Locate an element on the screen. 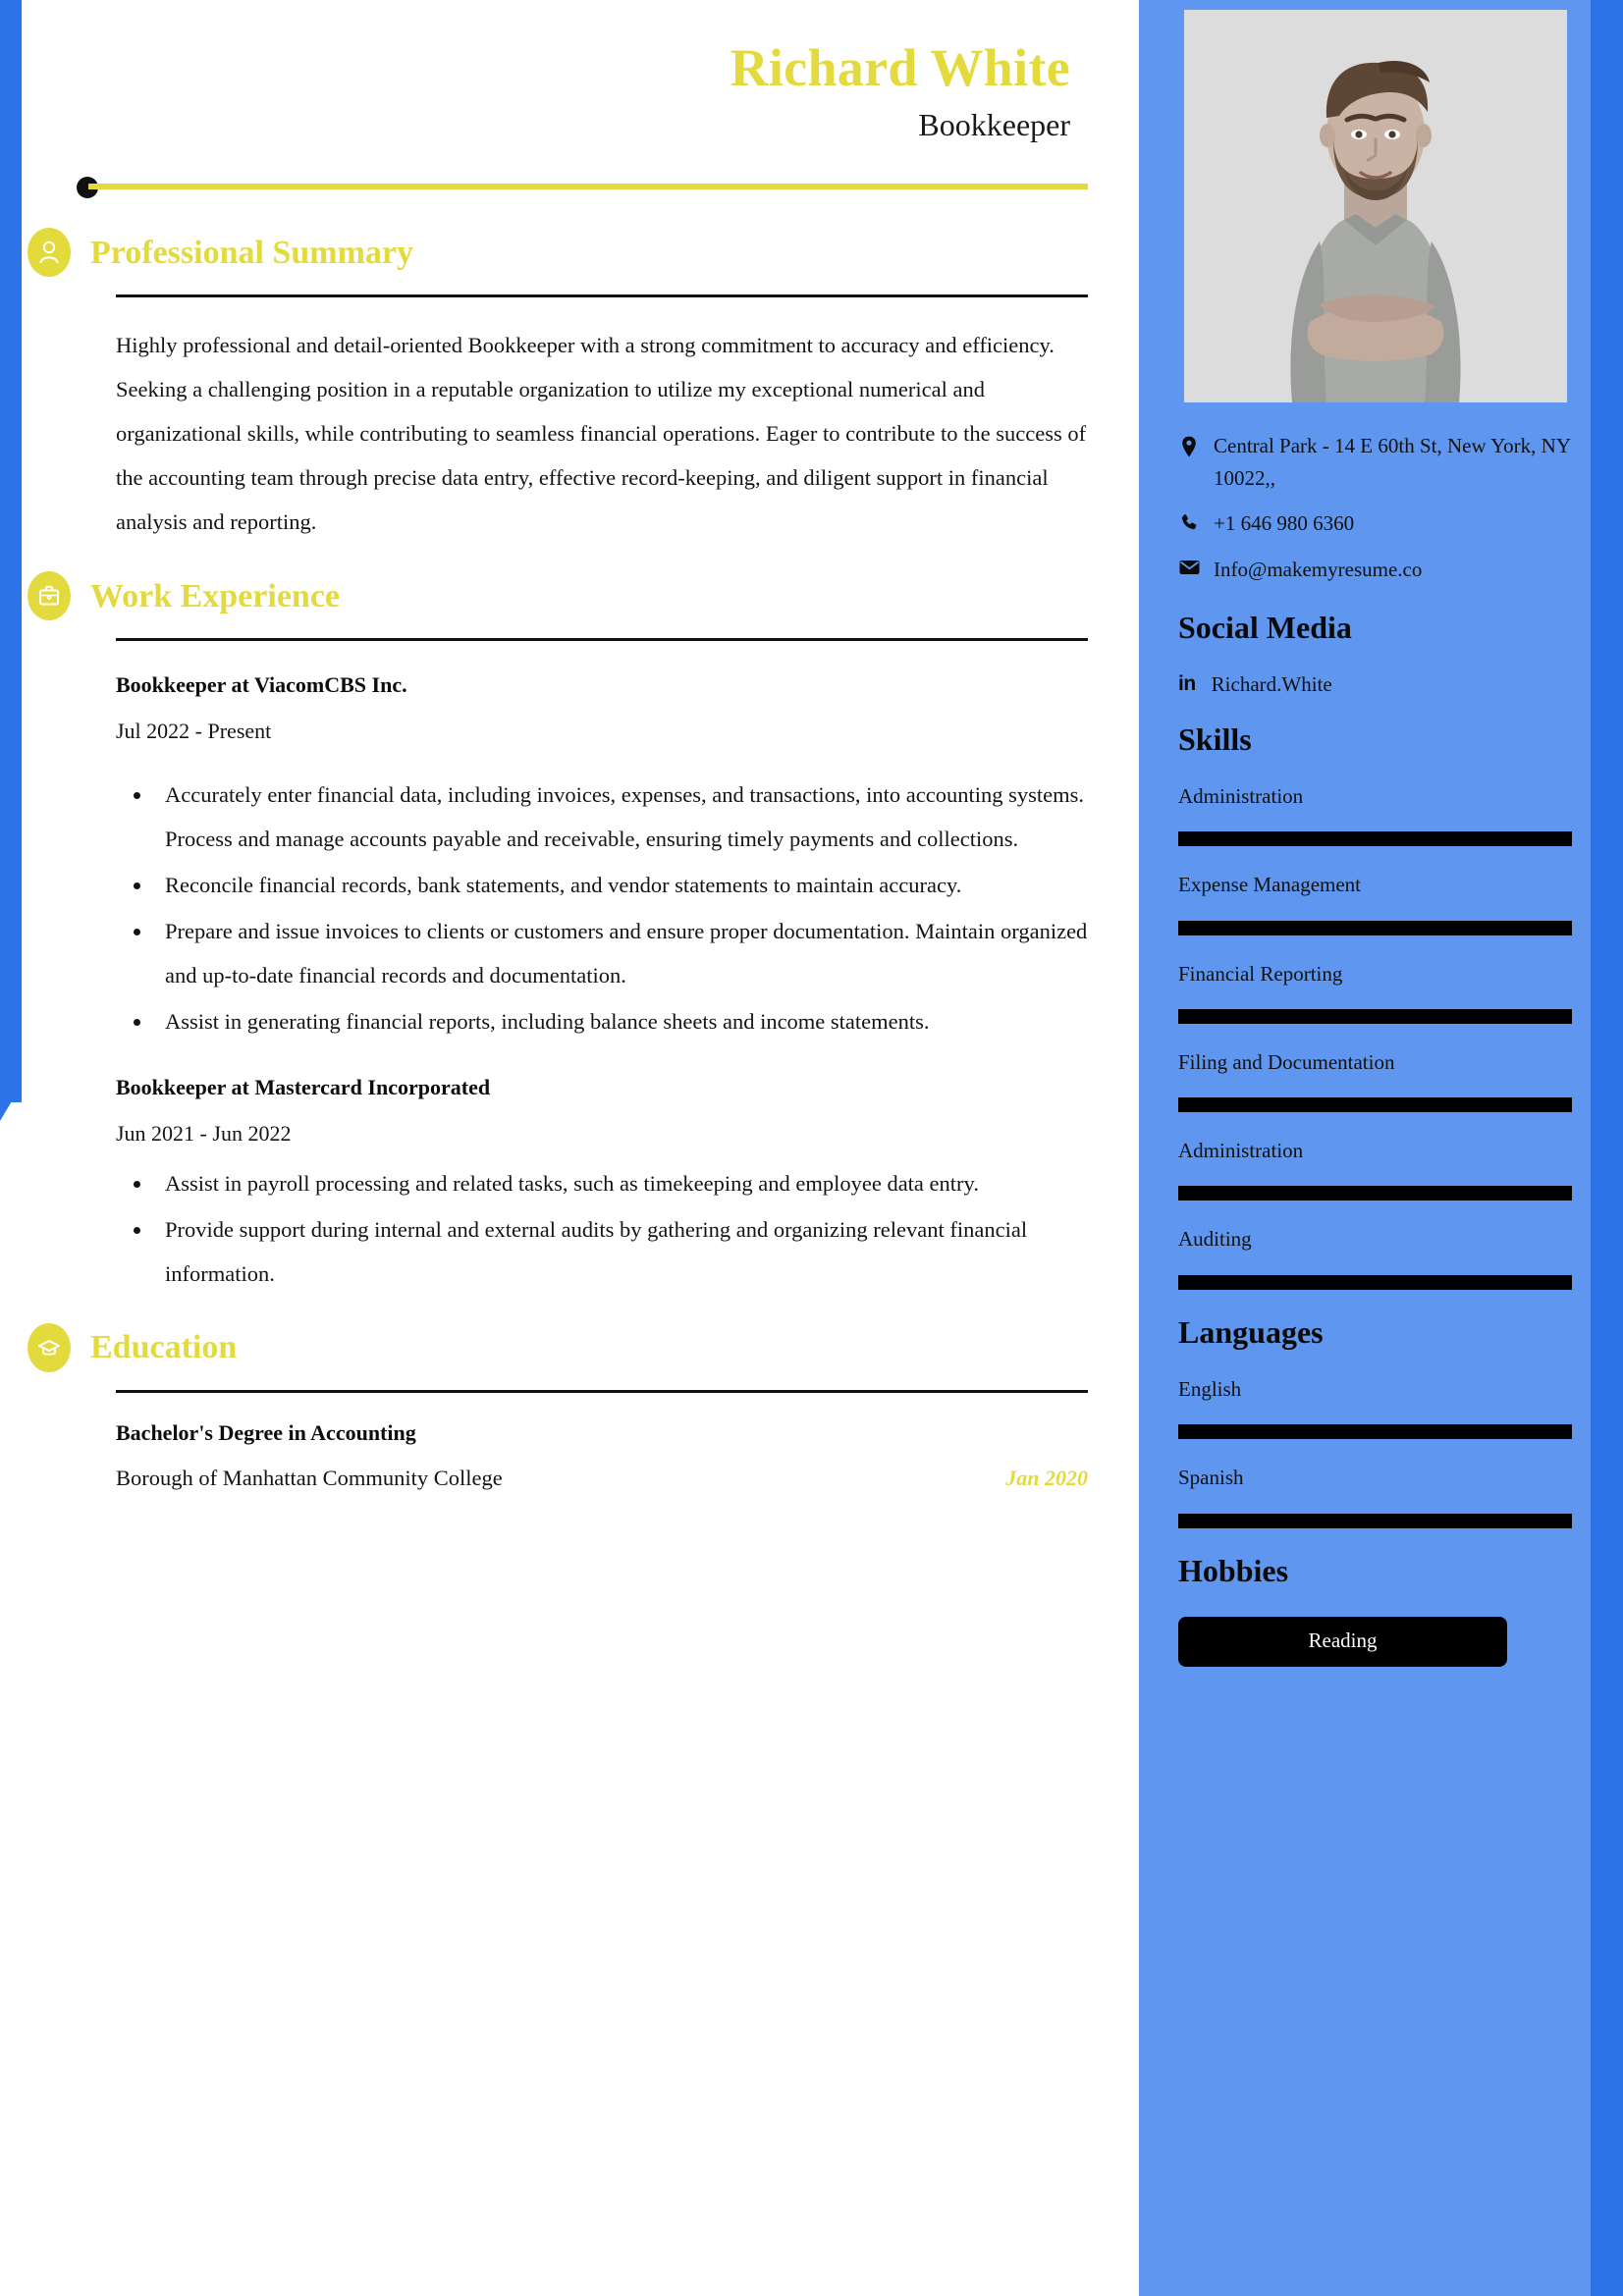  language-item: Spanish is located at coordinates (1375, 1496).